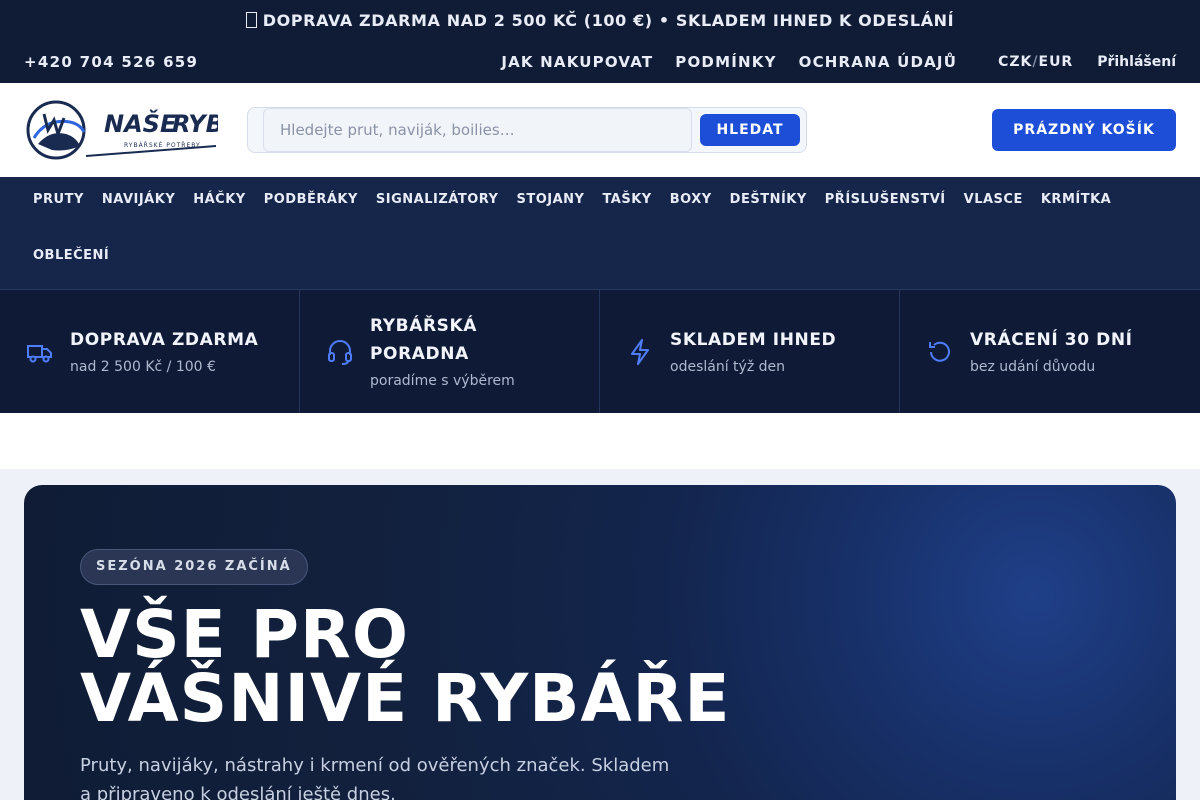  What do you see at coordinates (878, 62) in the screenshot?
I see `link-ochrana-udaju: OCHRANA ÚDAJŮ` at bounding box center [878, 62].